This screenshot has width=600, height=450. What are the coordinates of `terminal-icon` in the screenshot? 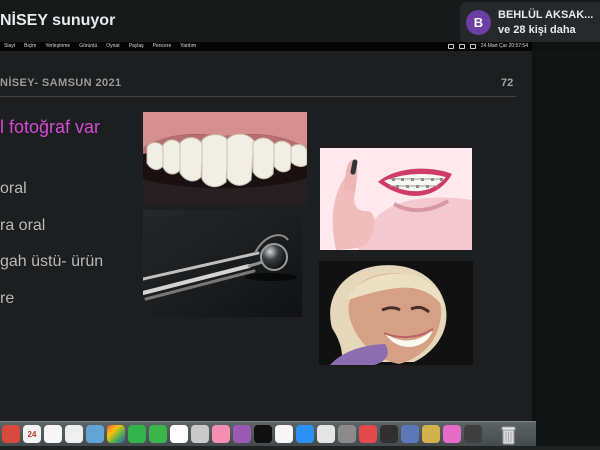 It's located at (389, 434).